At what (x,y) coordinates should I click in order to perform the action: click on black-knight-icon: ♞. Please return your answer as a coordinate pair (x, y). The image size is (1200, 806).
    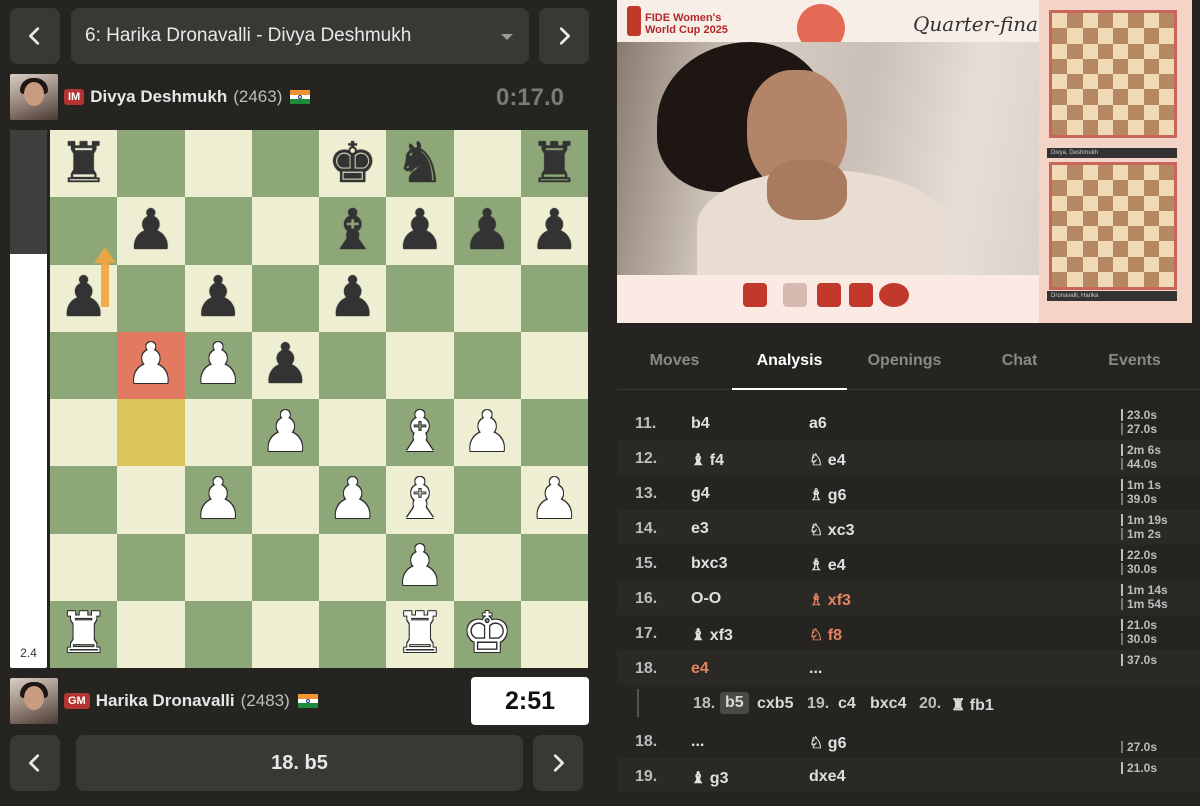
    Looking at the image, I should click on (420, 163).